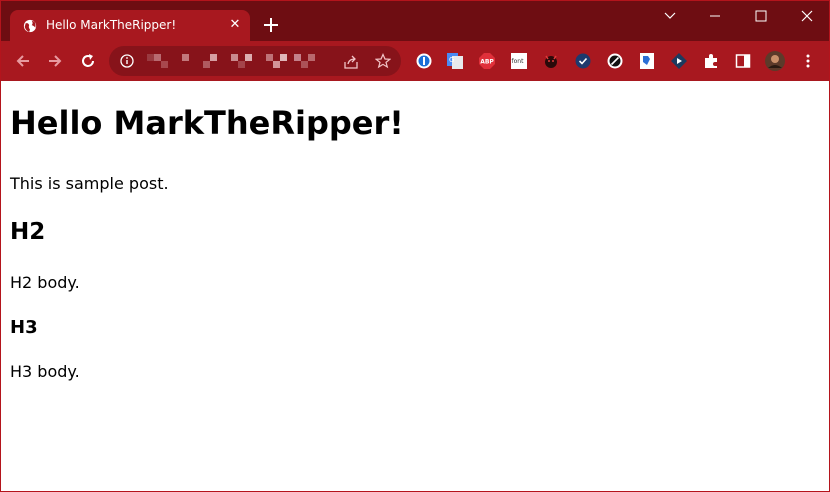  I want to click on info-icon, so click(127, 61).